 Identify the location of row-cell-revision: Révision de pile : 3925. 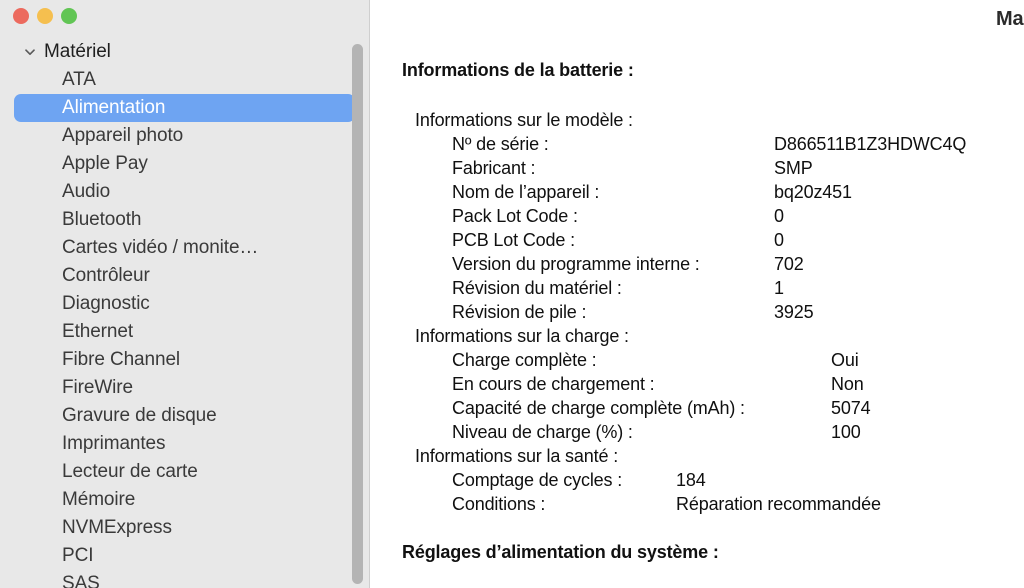
(713, 312).